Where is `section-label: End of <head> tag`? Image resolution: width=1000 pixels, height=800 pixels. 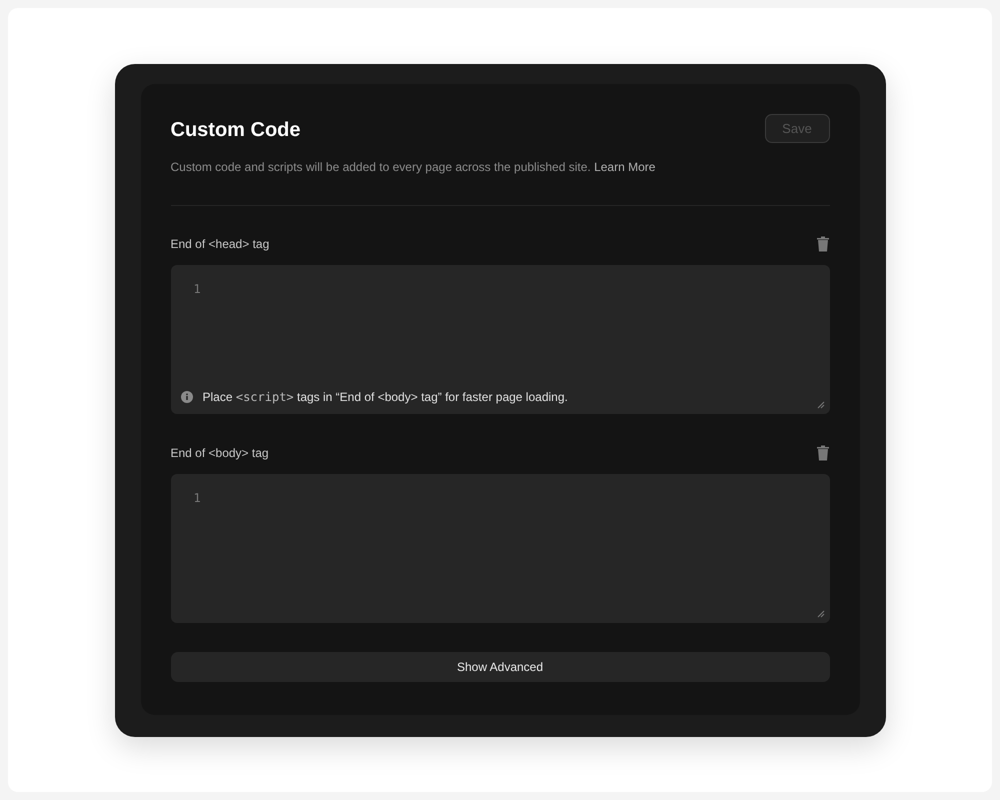 section-label: End of <head> tag is located at coordinates (220, 244).